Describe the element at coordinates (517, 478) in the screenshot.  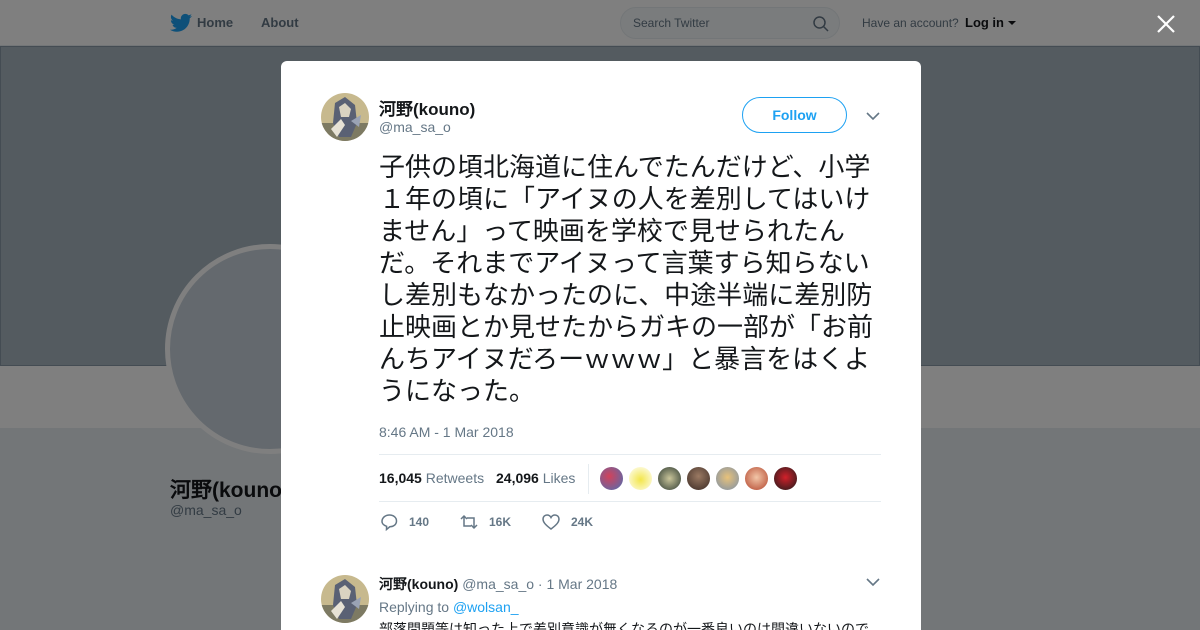
I see `likes-count: 24,096` at that location.